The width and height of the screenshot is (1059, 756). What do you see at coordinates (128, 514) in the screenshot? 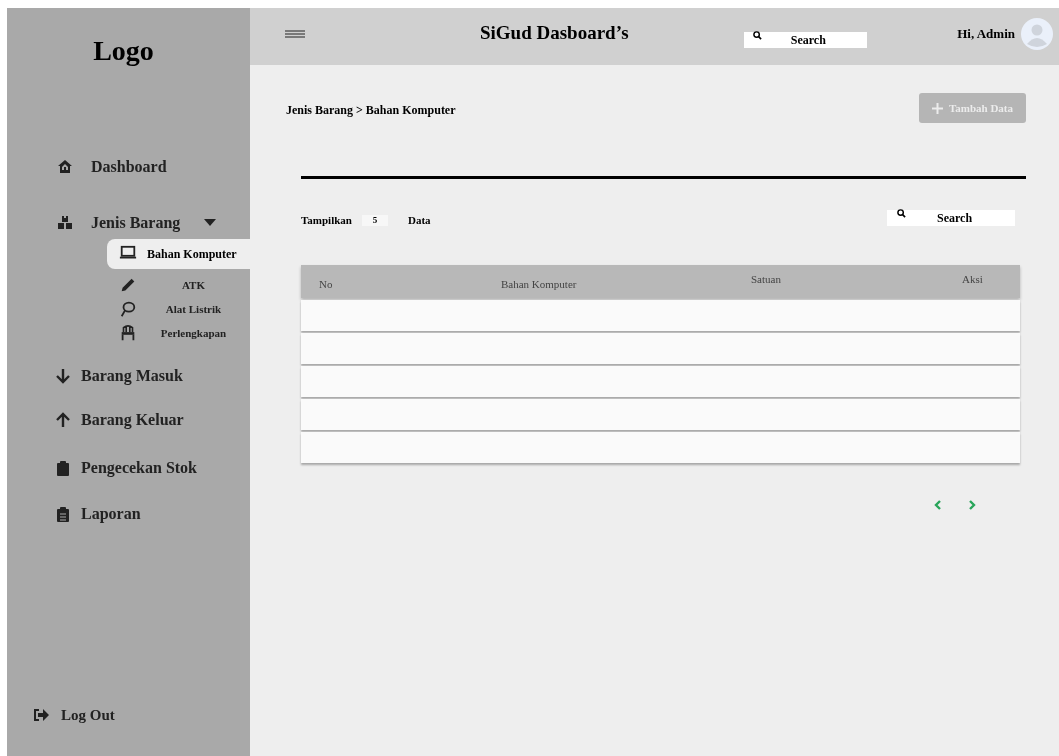
I see `sidebar-item: Laporan` at bounding box center [128, 514].